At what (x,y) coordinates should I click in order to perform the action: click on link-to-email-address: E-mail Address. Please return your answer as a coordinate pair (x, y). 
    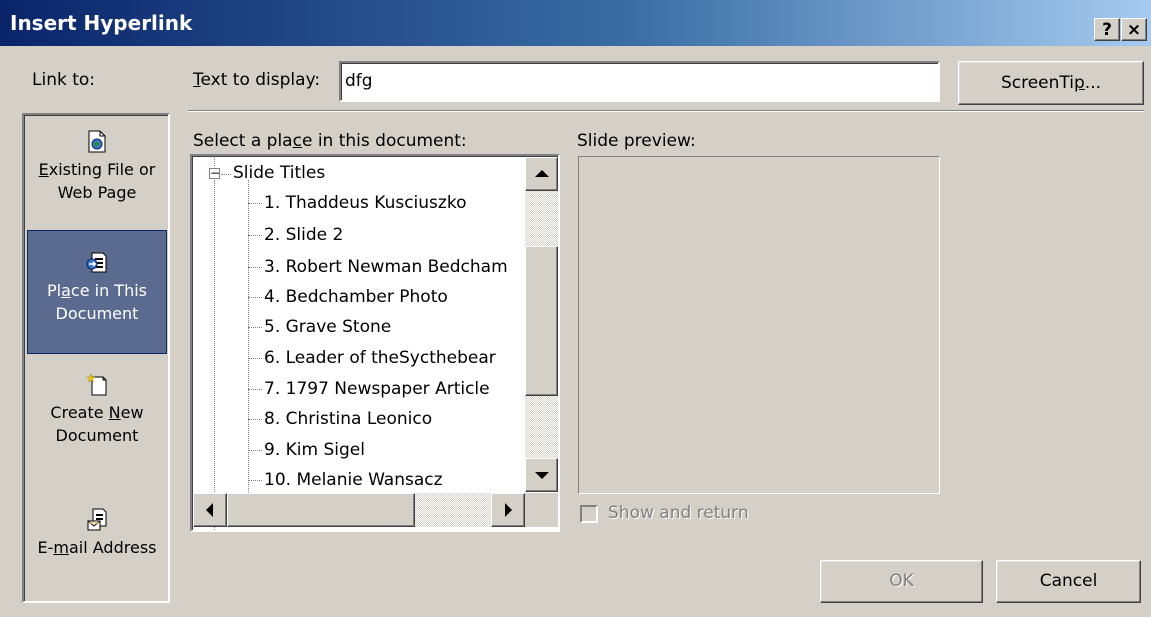
    Looking at the image, I should click on (97, 543).